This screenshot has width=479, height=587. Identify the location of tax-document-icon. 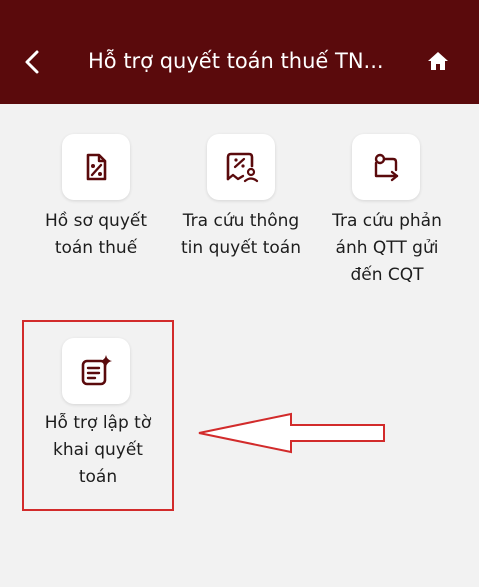
(96, 167).